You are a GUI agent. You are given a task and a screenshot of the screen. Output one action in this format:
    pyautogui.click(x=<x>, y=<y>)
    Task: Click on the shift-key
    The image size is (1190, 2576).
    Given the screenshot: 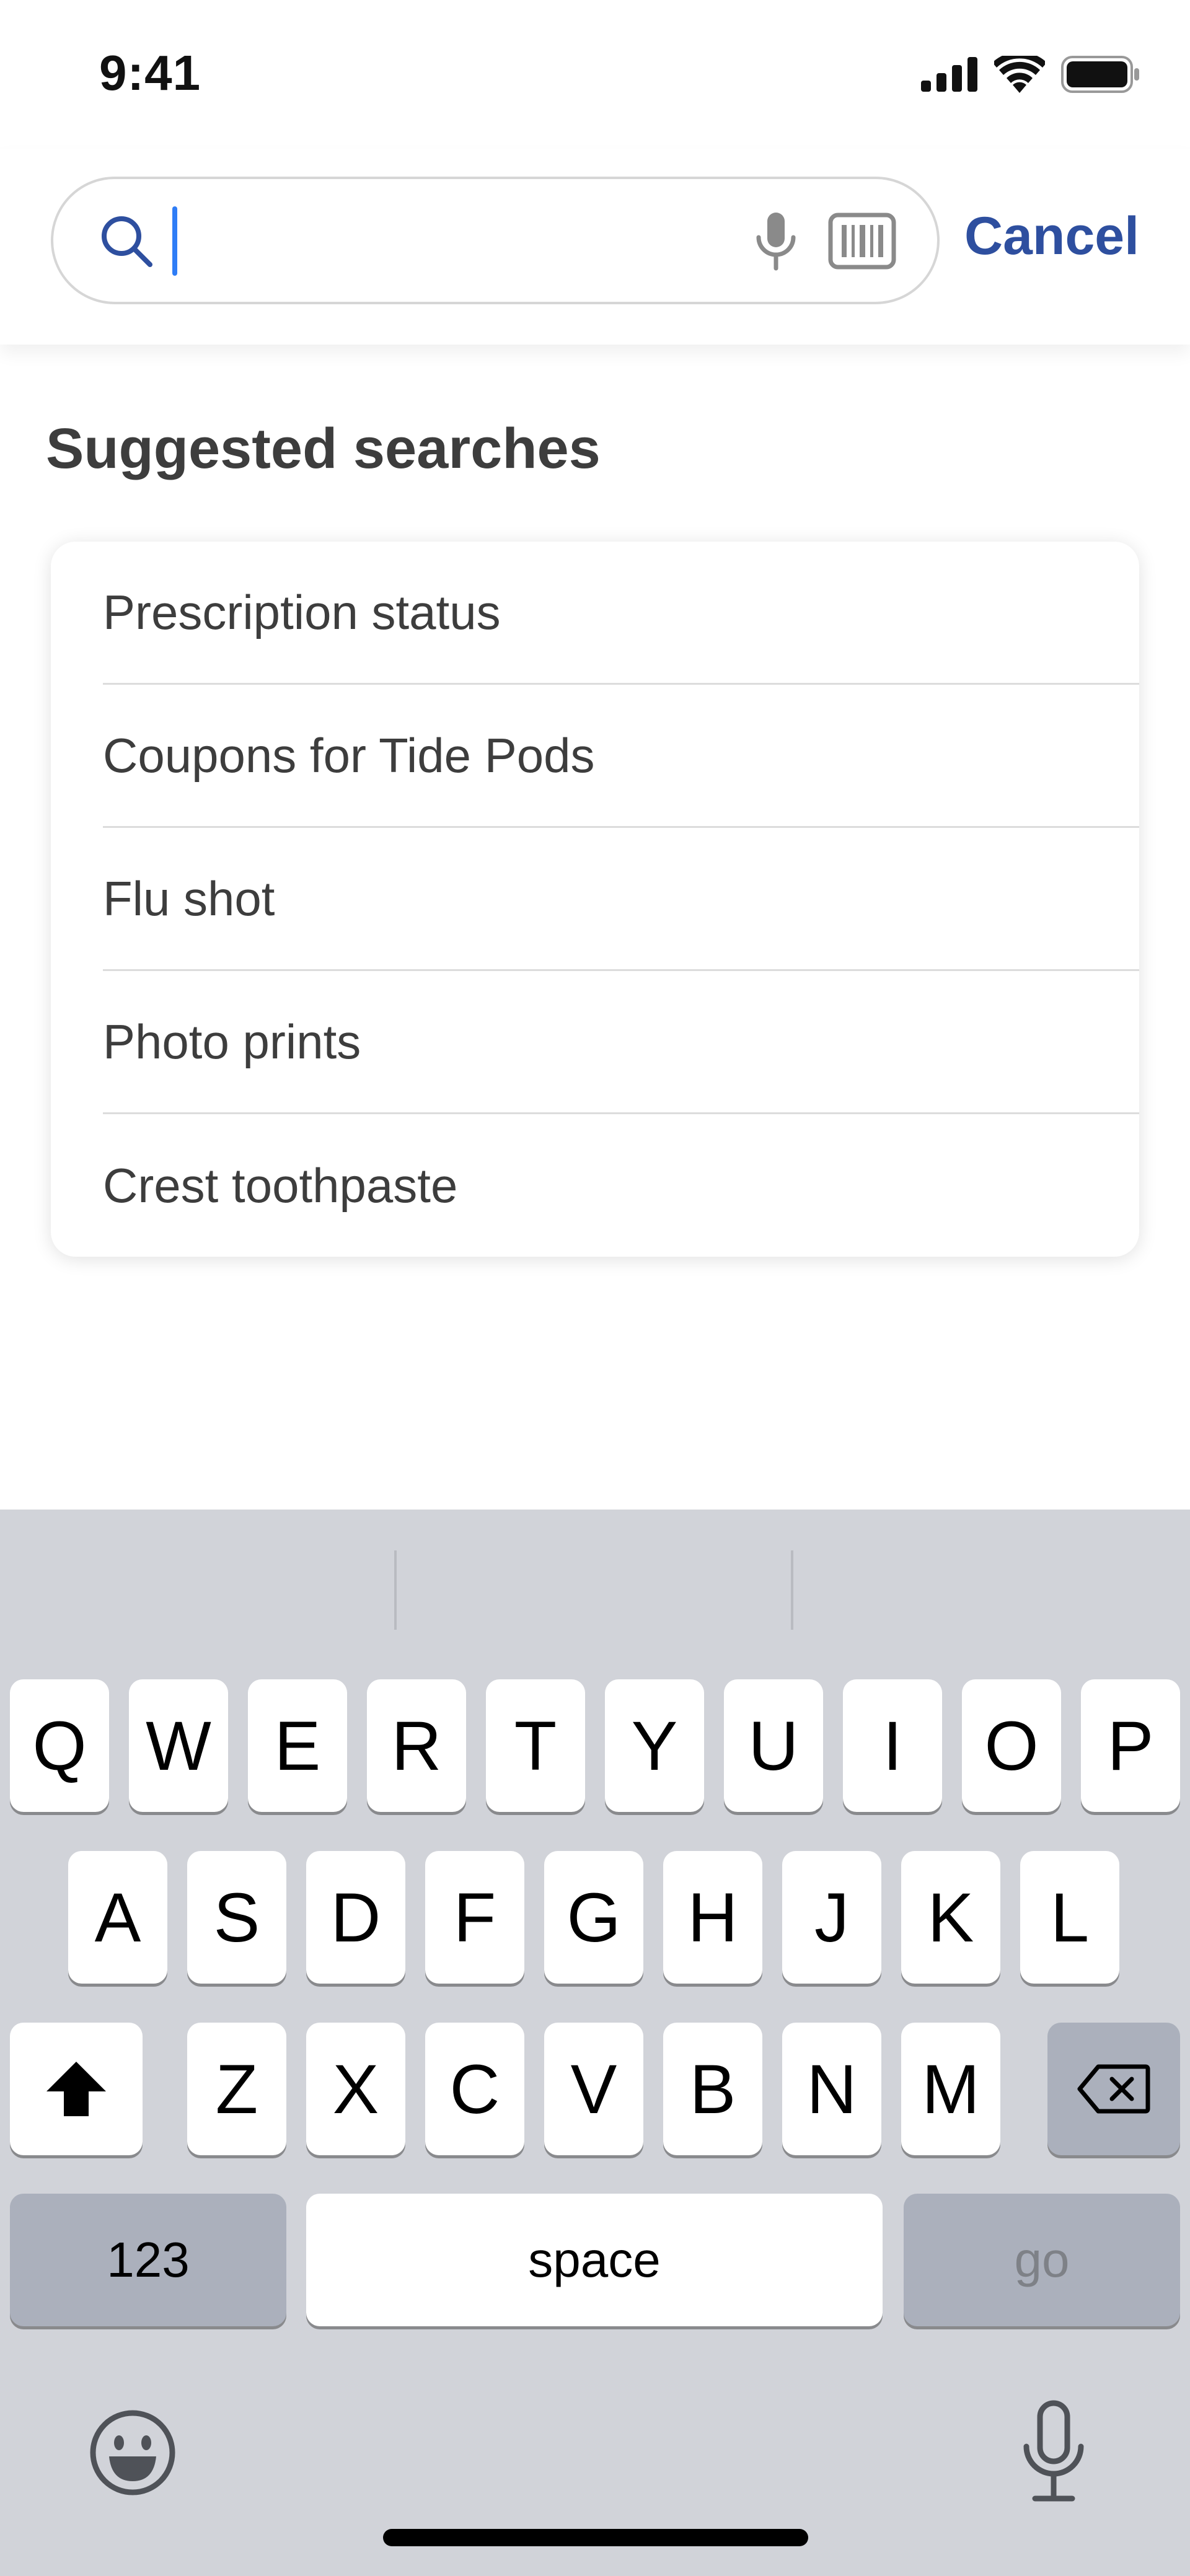 What is the action you would take?
    pyautogui.click(x=76, y=2089)
    